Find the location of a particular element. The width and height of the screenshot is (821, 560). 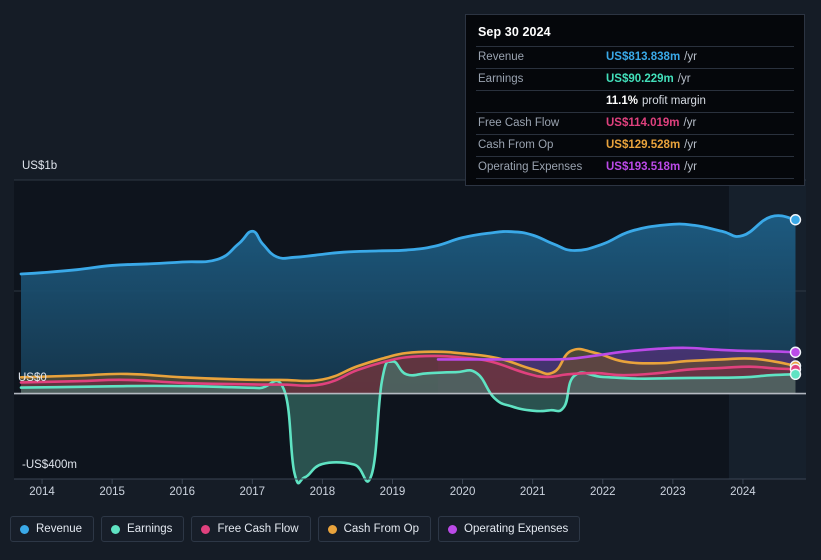

tooltip-metric-unit: profit margin is located at coordinates (673, 101).